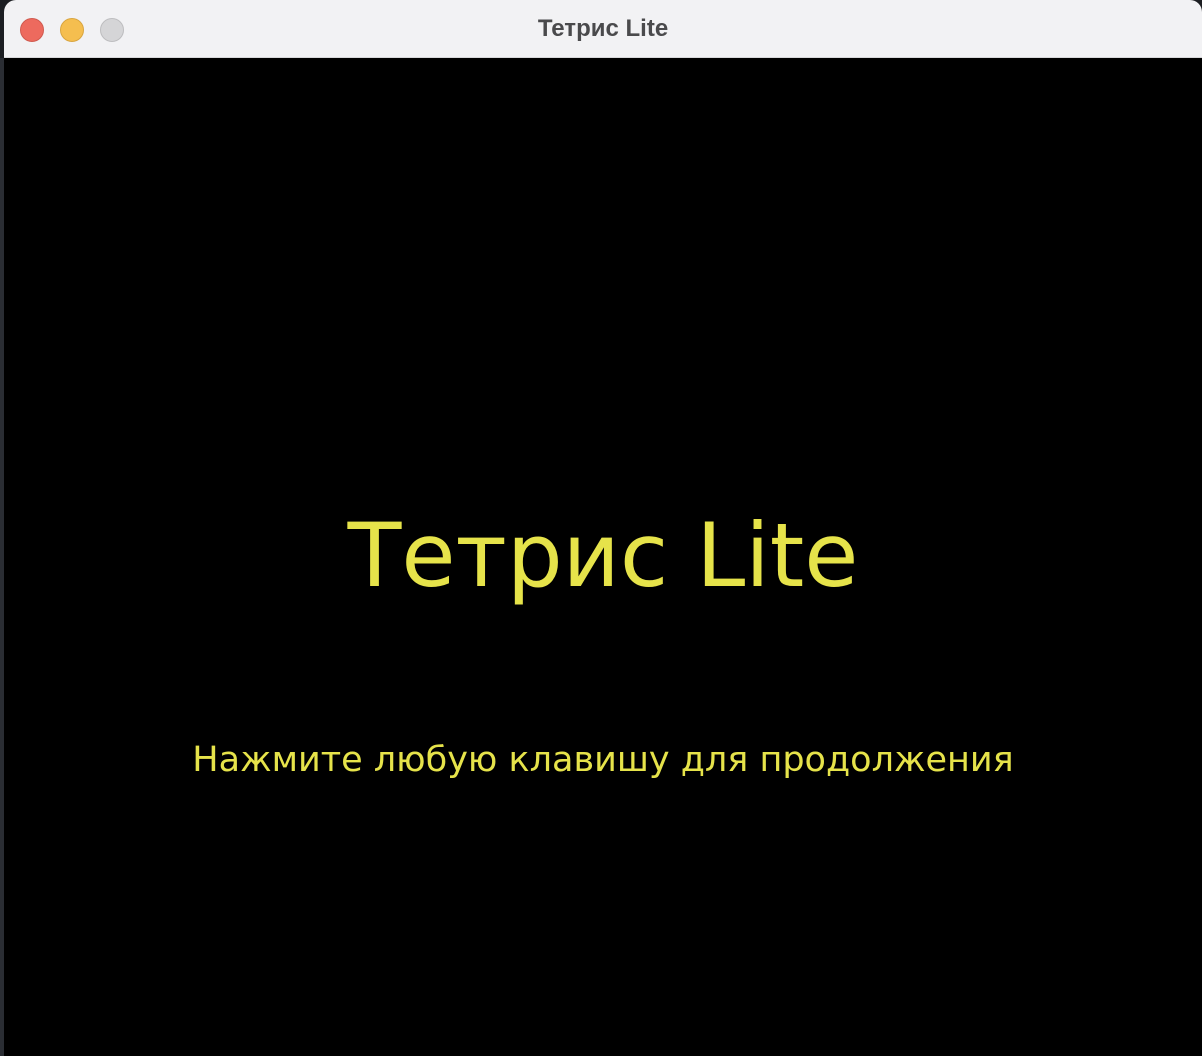  I want to click on window-title: Тетрис Lite, so click(603, 28).